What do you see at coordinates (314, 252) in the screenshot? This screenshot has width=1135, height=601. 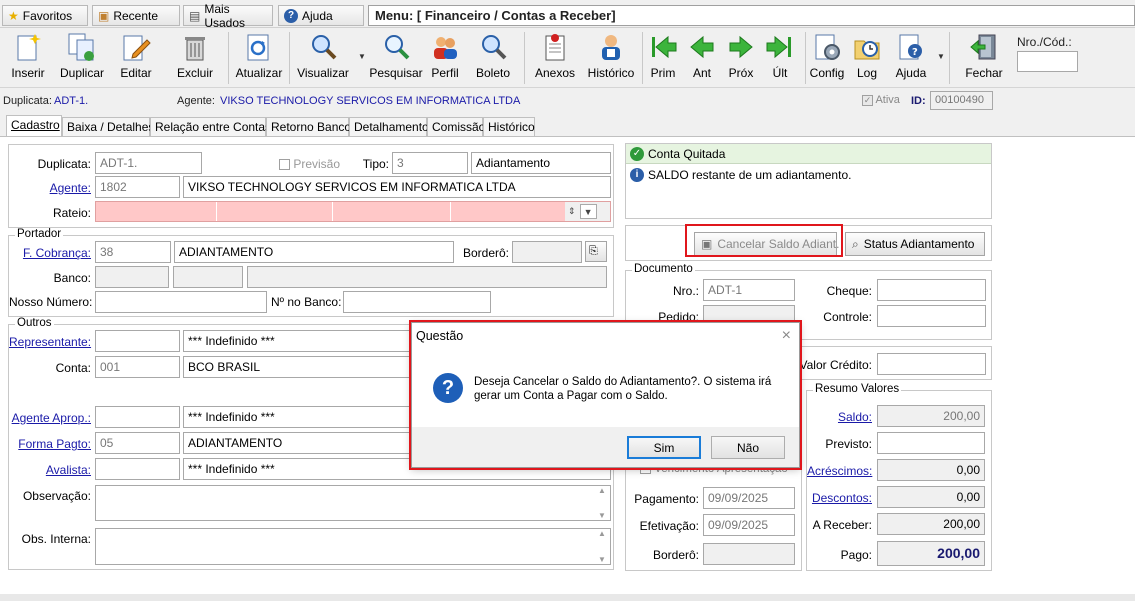 I see `fcobranca-desc-field: ADIANTAMENTO` at bounding box center [314, 252].